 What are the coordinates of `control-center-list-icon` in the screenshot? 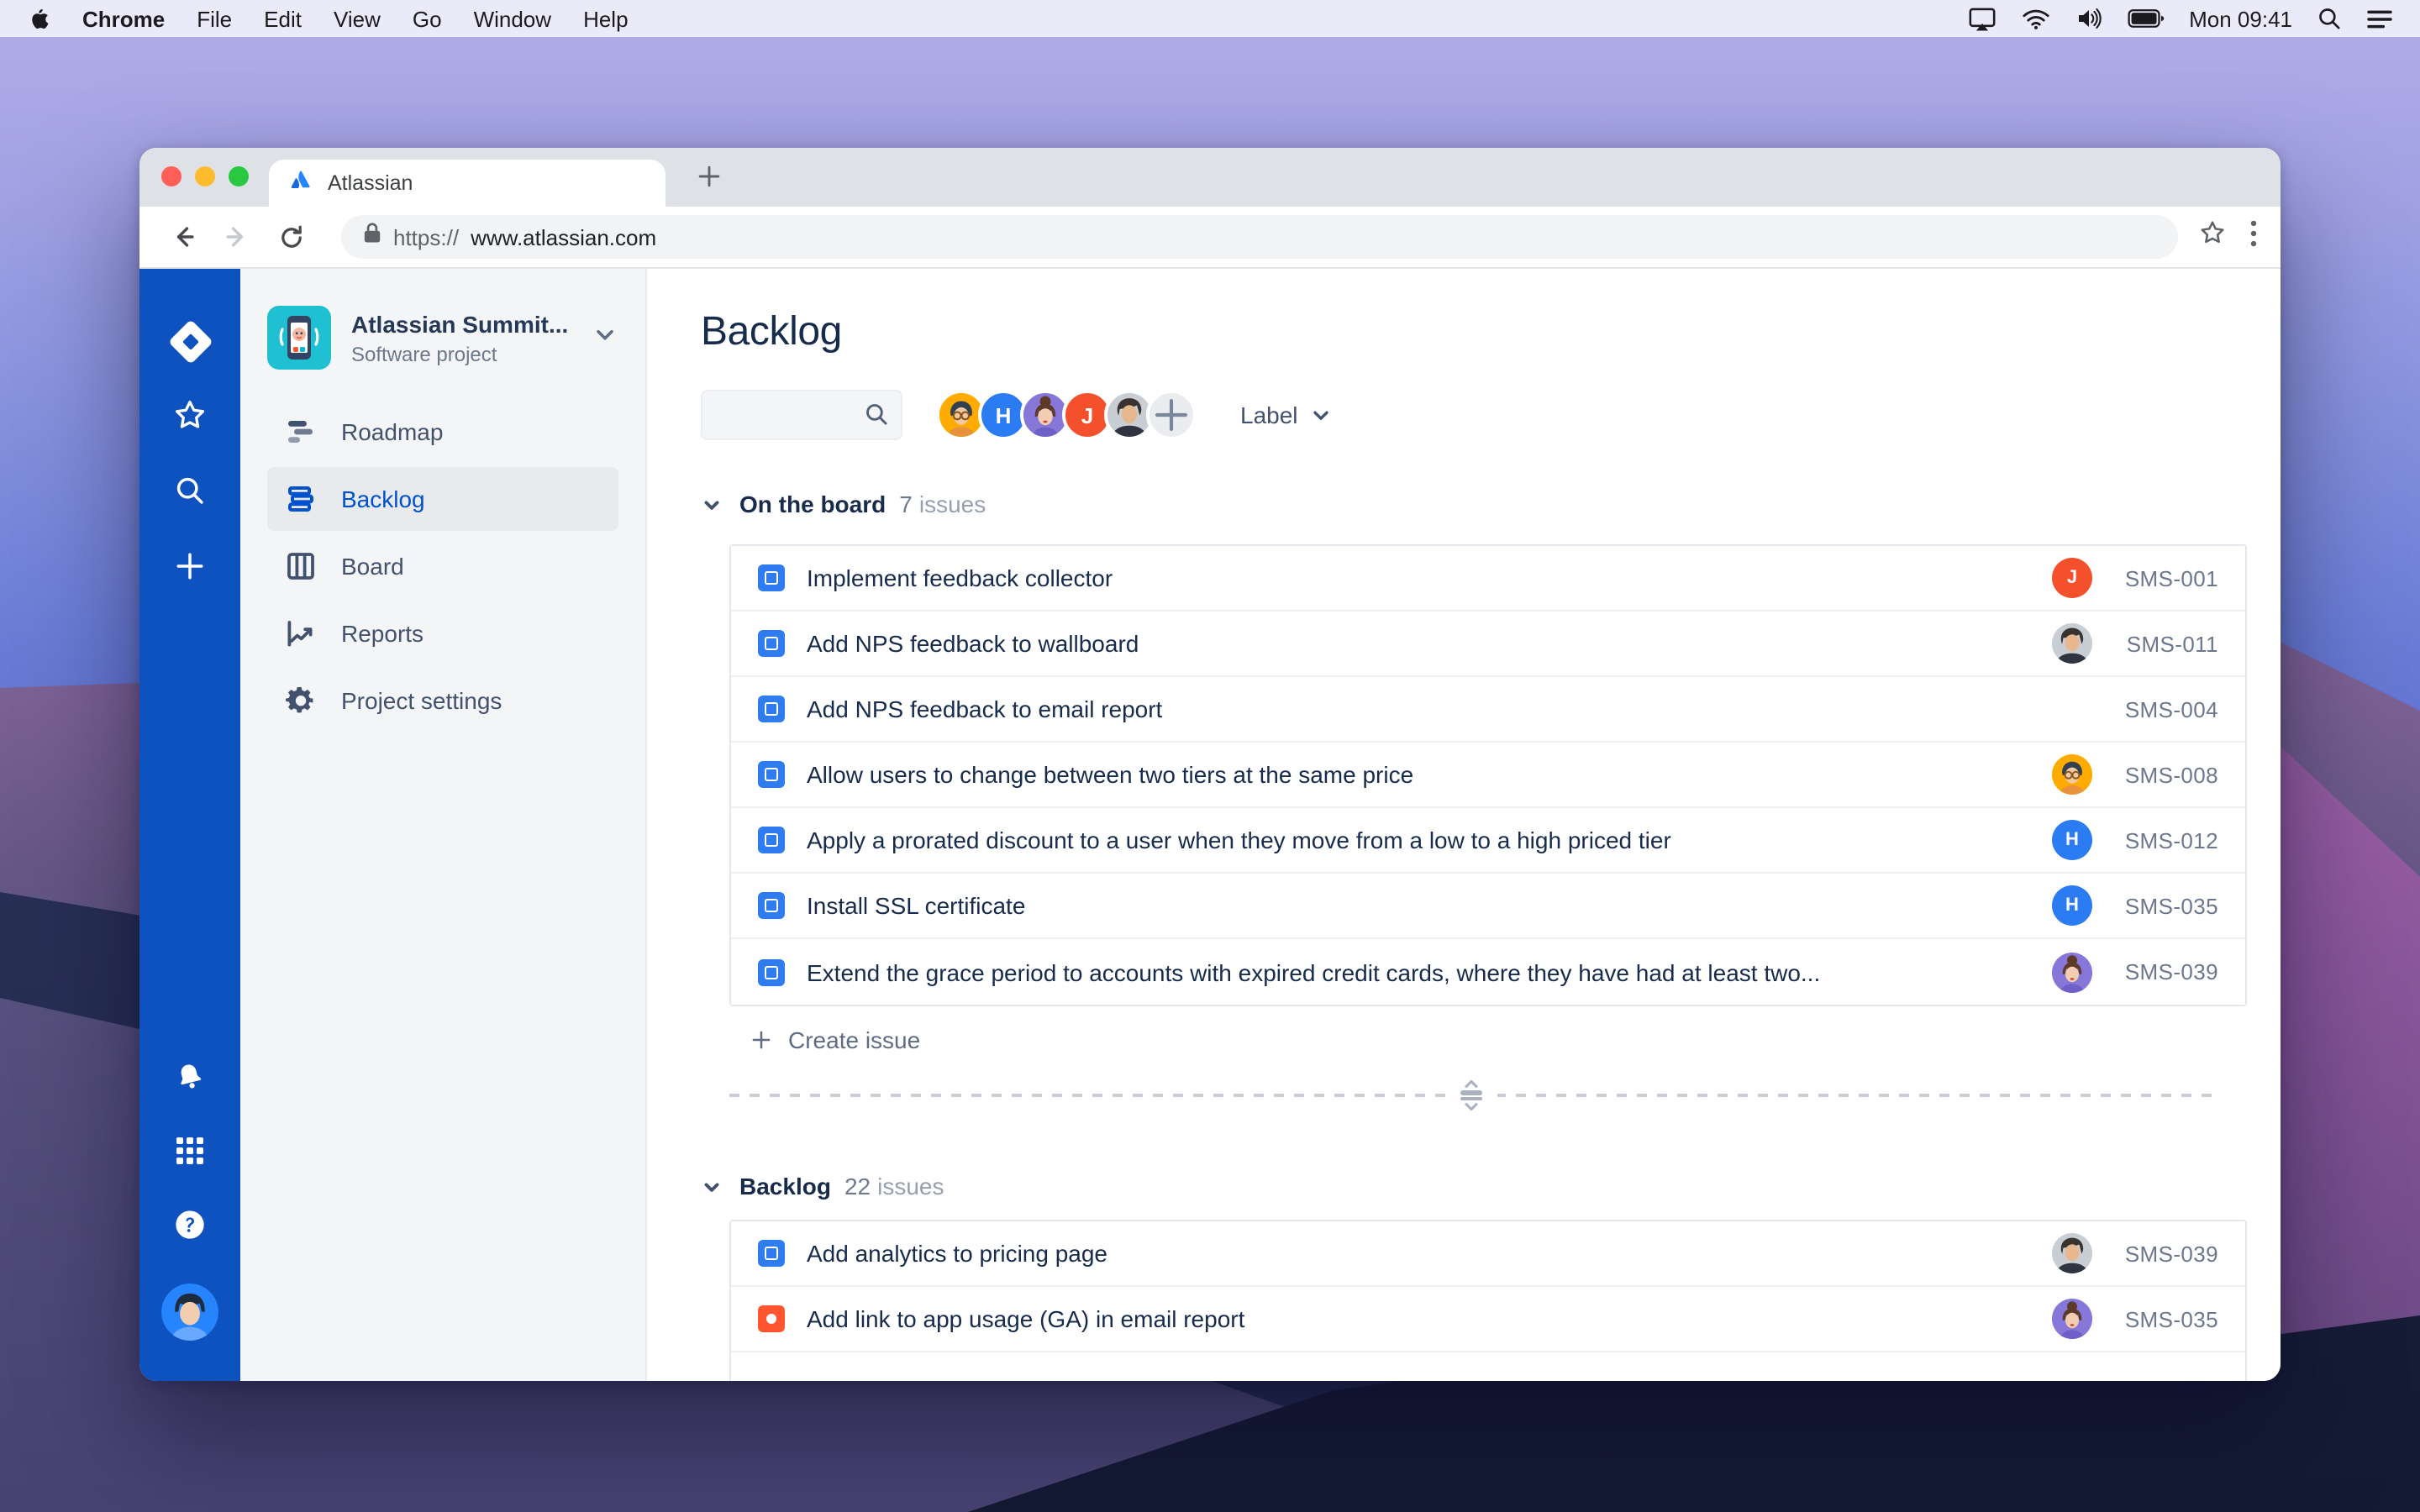 It's located at (2380, 18).